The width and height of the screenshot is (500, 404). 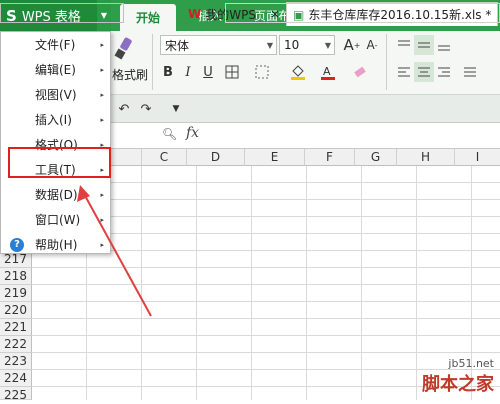 What do you see at coordinates (114, 251) in the screenshot?
I see `annotation-arrow` at bounding box center [114, 251].